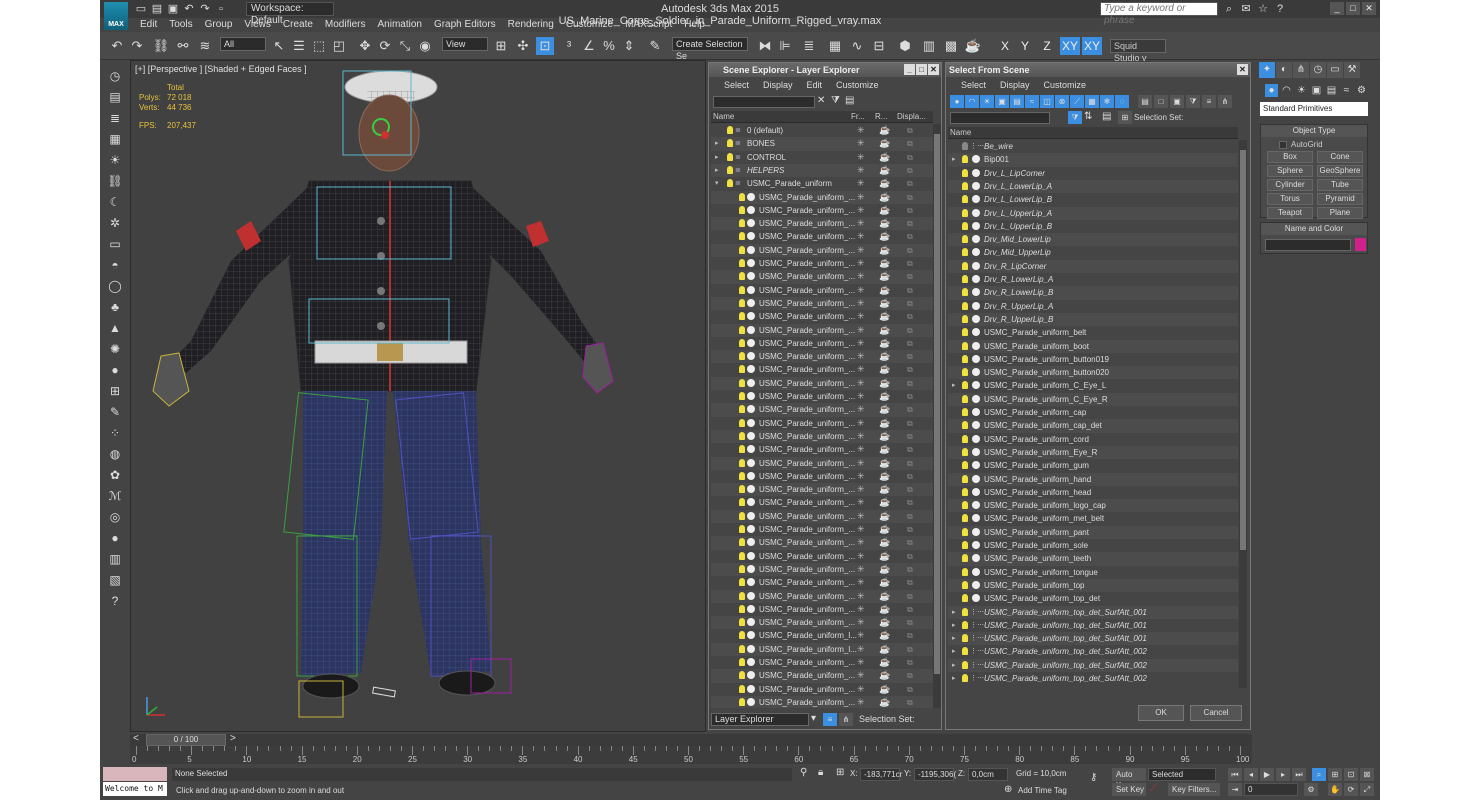 This screenshot has height=800, width=1480. I want to click on maximize-icon: □, so click(1353, 8).